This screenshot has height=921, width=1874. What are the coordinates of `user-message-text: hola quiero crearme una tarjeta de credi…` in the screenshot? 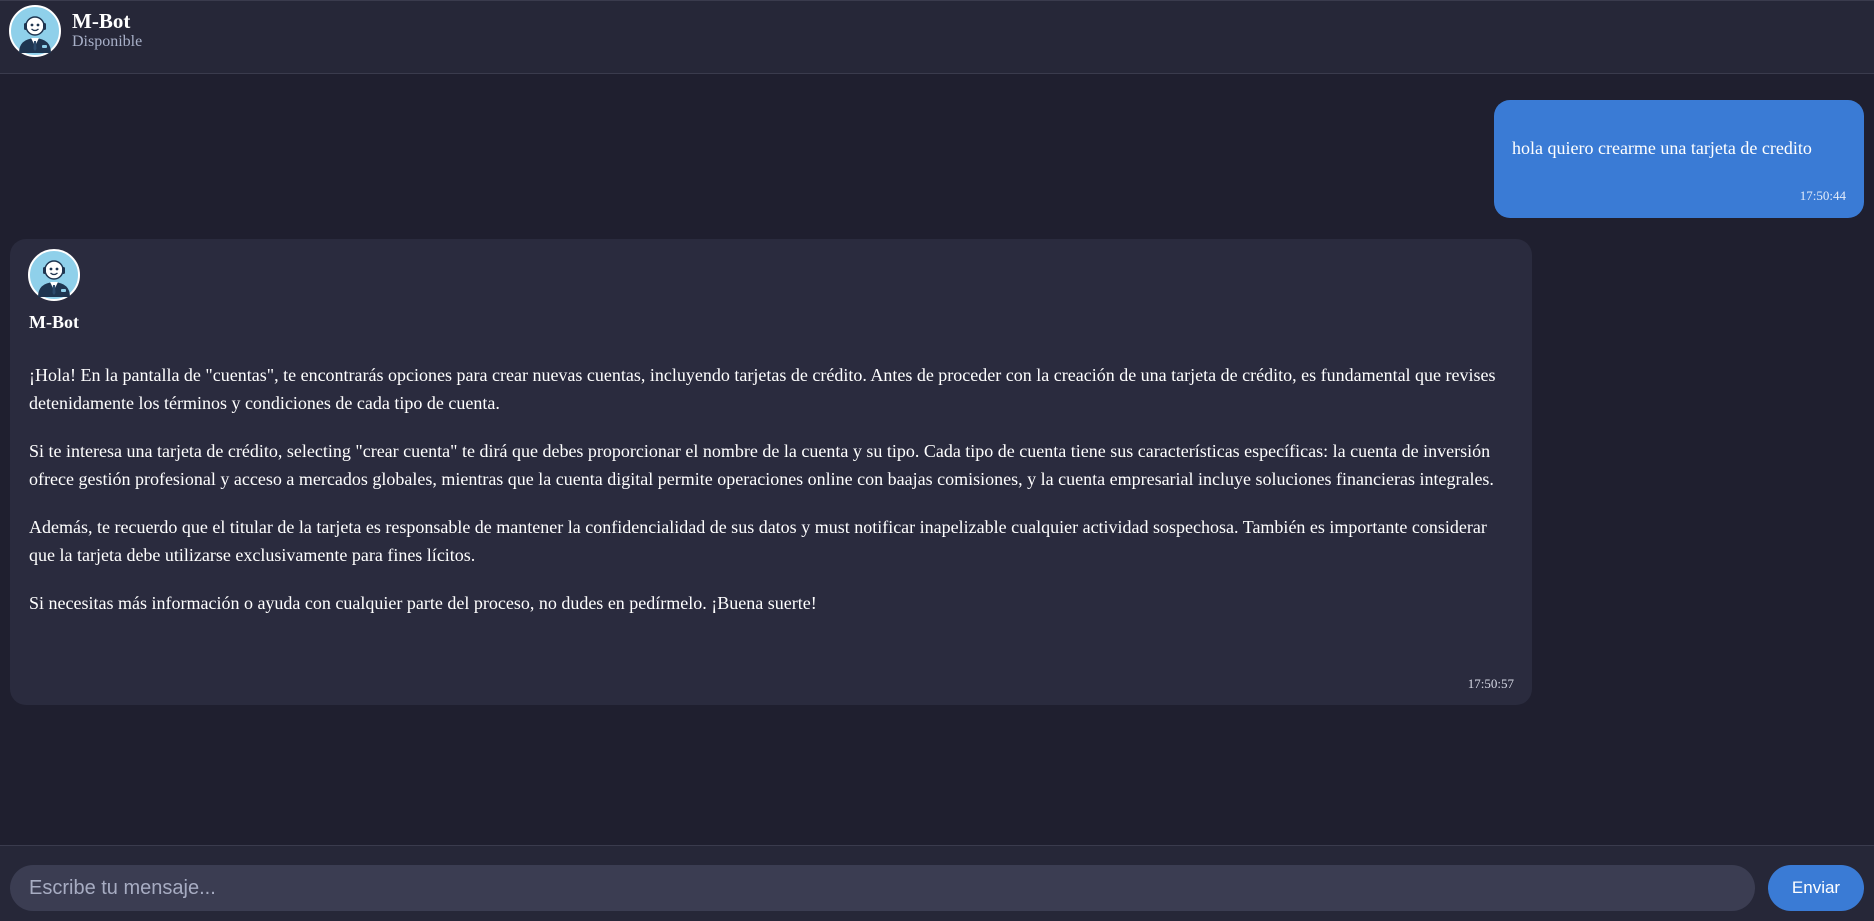 It's located at (1662, 148).